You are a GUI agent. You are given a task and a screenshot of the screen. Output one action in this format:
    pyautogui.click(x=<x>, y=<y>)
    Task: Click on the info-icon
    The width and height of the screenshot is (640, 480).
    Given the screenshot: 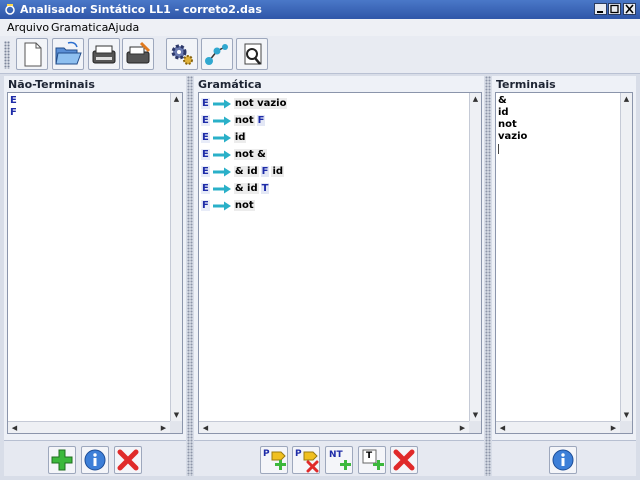 What is the action you would take?
    pyautogui.click(x=563, y=460)
    